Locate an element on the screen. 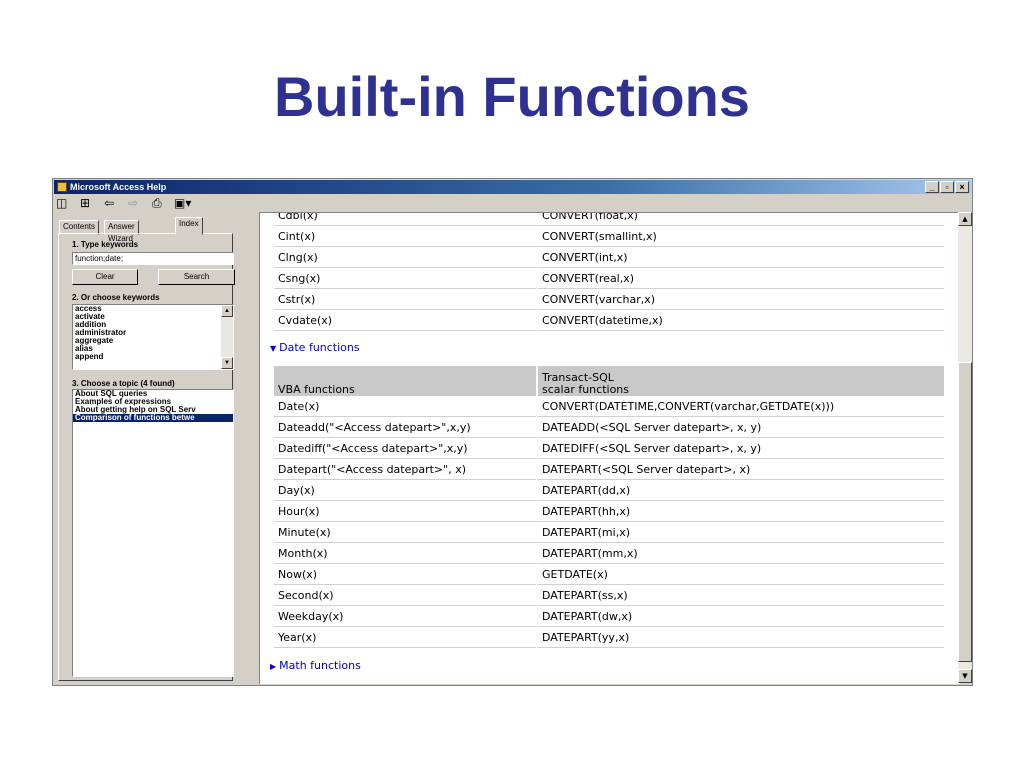 Image resolution: width=1024 pixels, height=768 pixels. type-keywords-label: 1. Type keywords is located at coordinates (105, 244).